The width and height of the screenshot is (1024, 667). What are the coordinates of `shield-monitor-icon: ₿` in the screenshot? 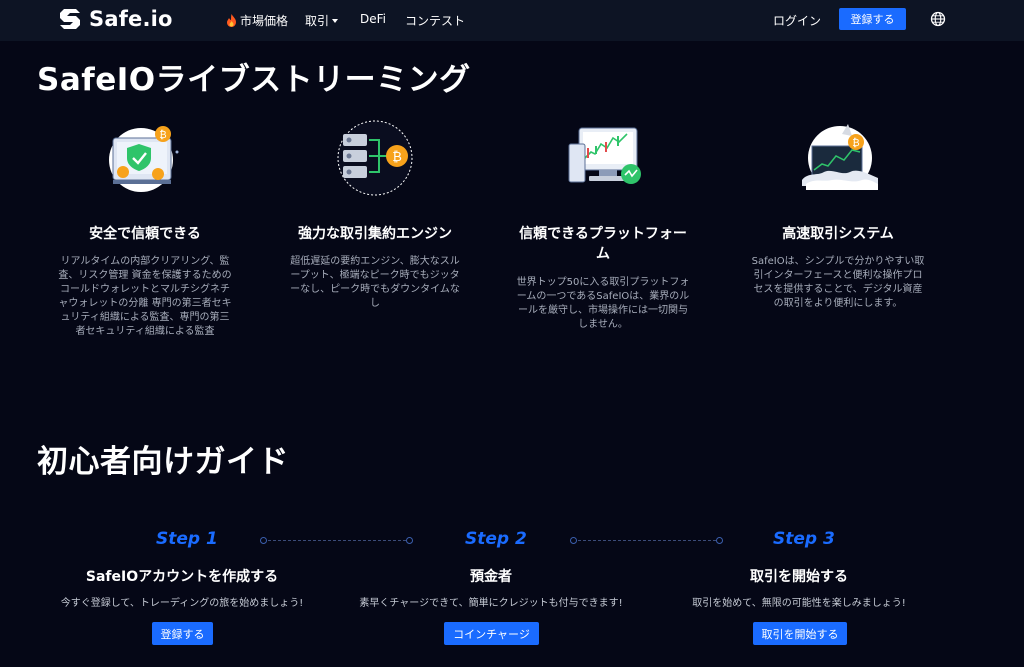 It's located at (144, 159).